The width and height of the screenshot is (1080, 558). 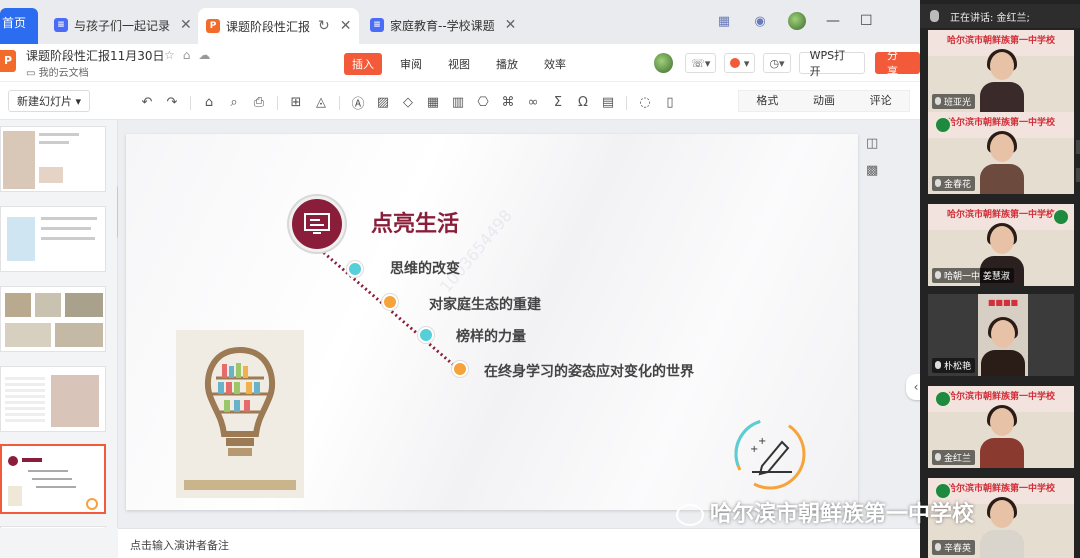 What do you see at coordinates (172, 102) in the screenshot?
I see `redo-icon: ↷` at bounding box center [172, 102].